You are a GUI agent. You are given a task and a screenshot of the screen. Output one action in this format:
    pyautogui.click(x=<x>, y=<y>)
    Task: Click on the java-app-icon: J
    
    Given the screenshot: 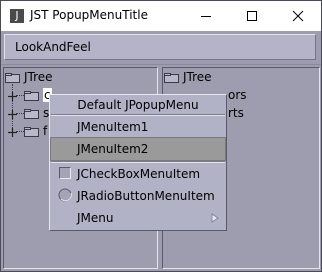 What is the action you would take?
    pyautogui.click(x=17, y=16)
    